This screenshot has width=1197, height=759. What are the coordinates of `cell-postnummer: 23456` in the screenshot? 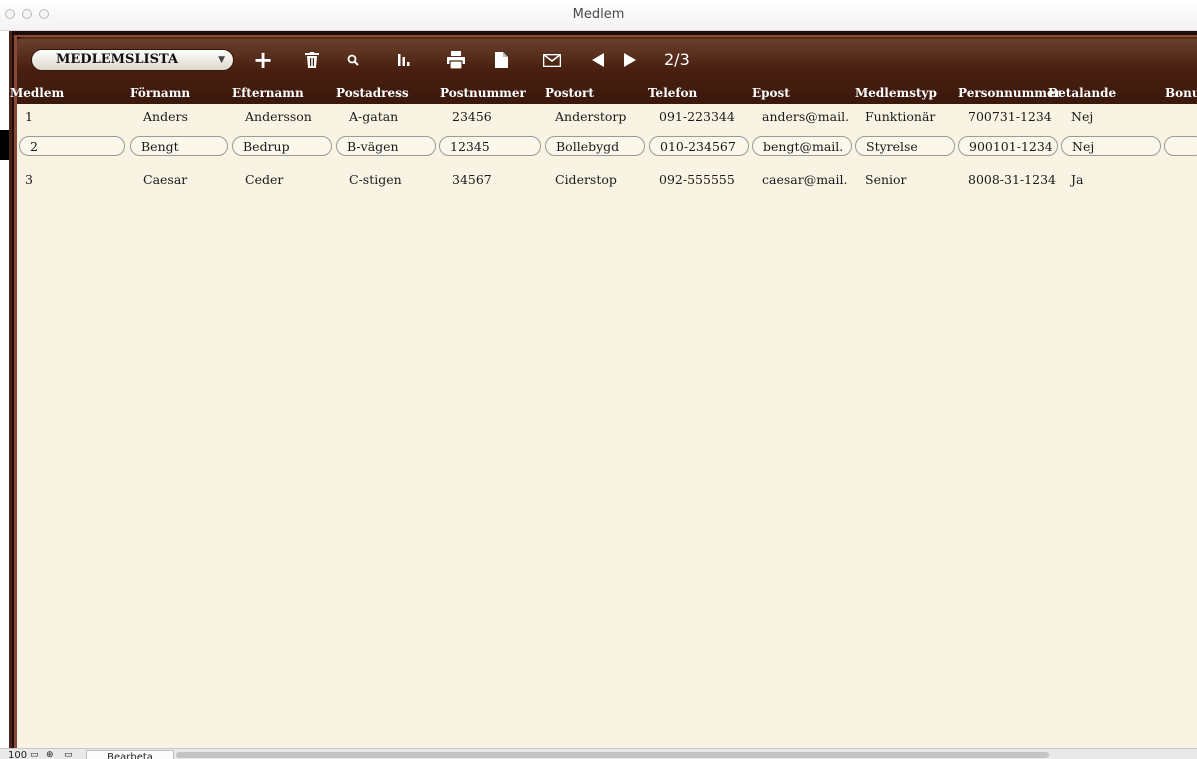 It's located at (490, 117).